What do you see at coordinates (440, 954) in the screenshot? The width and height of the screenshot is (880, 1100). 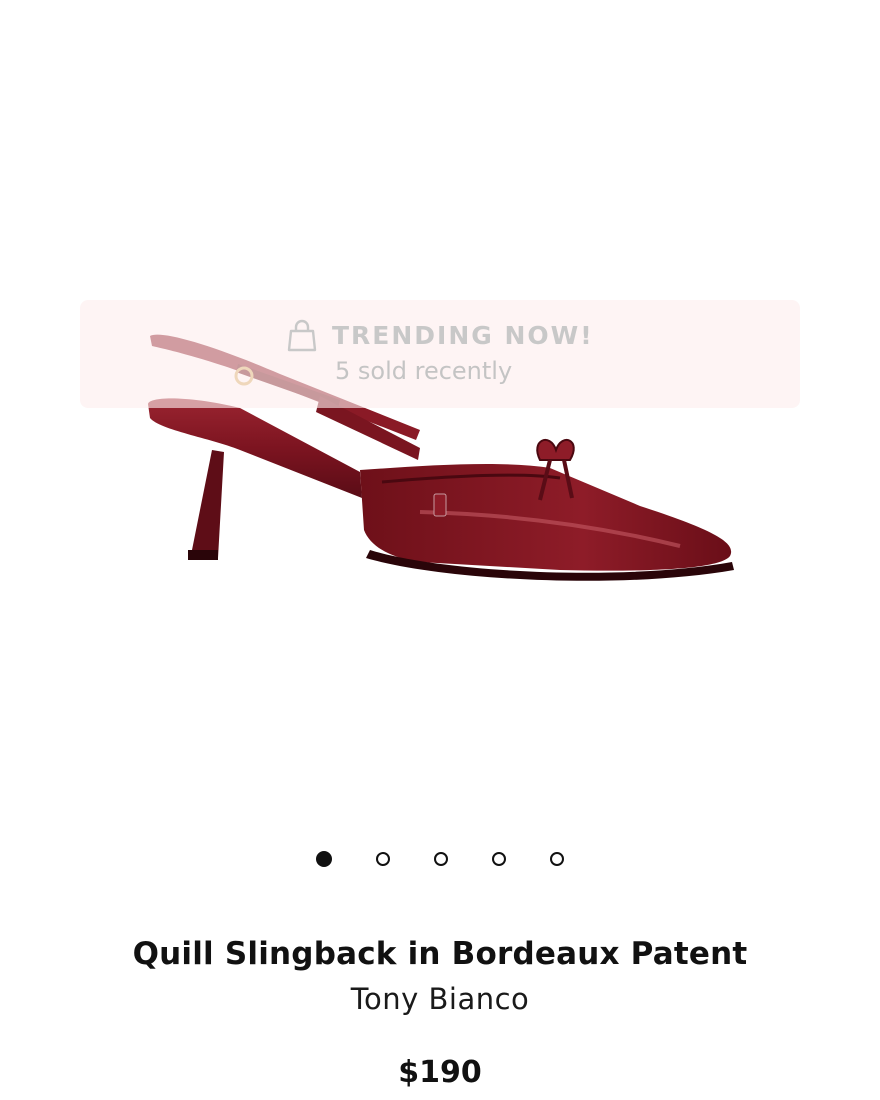 I see `product-title: Quill Slingback in Bordeaux Patent` at bounding box center [440, 954].